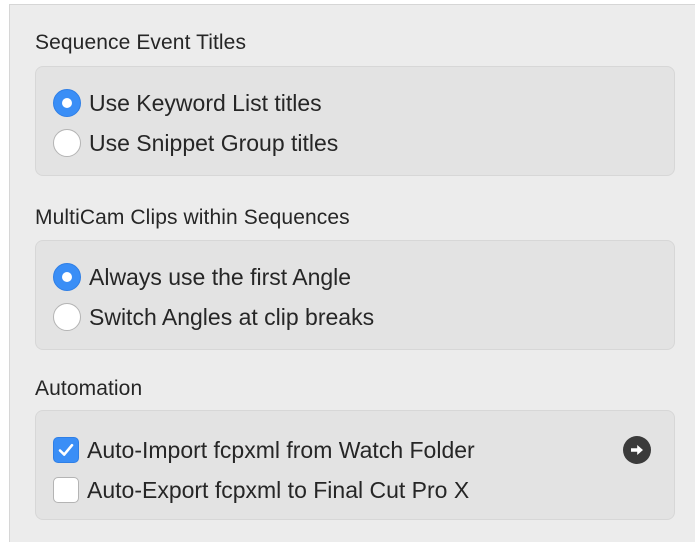  I want to click on section-title-sequence-event-titles: Sequence Event Titles, so click(141, 42).